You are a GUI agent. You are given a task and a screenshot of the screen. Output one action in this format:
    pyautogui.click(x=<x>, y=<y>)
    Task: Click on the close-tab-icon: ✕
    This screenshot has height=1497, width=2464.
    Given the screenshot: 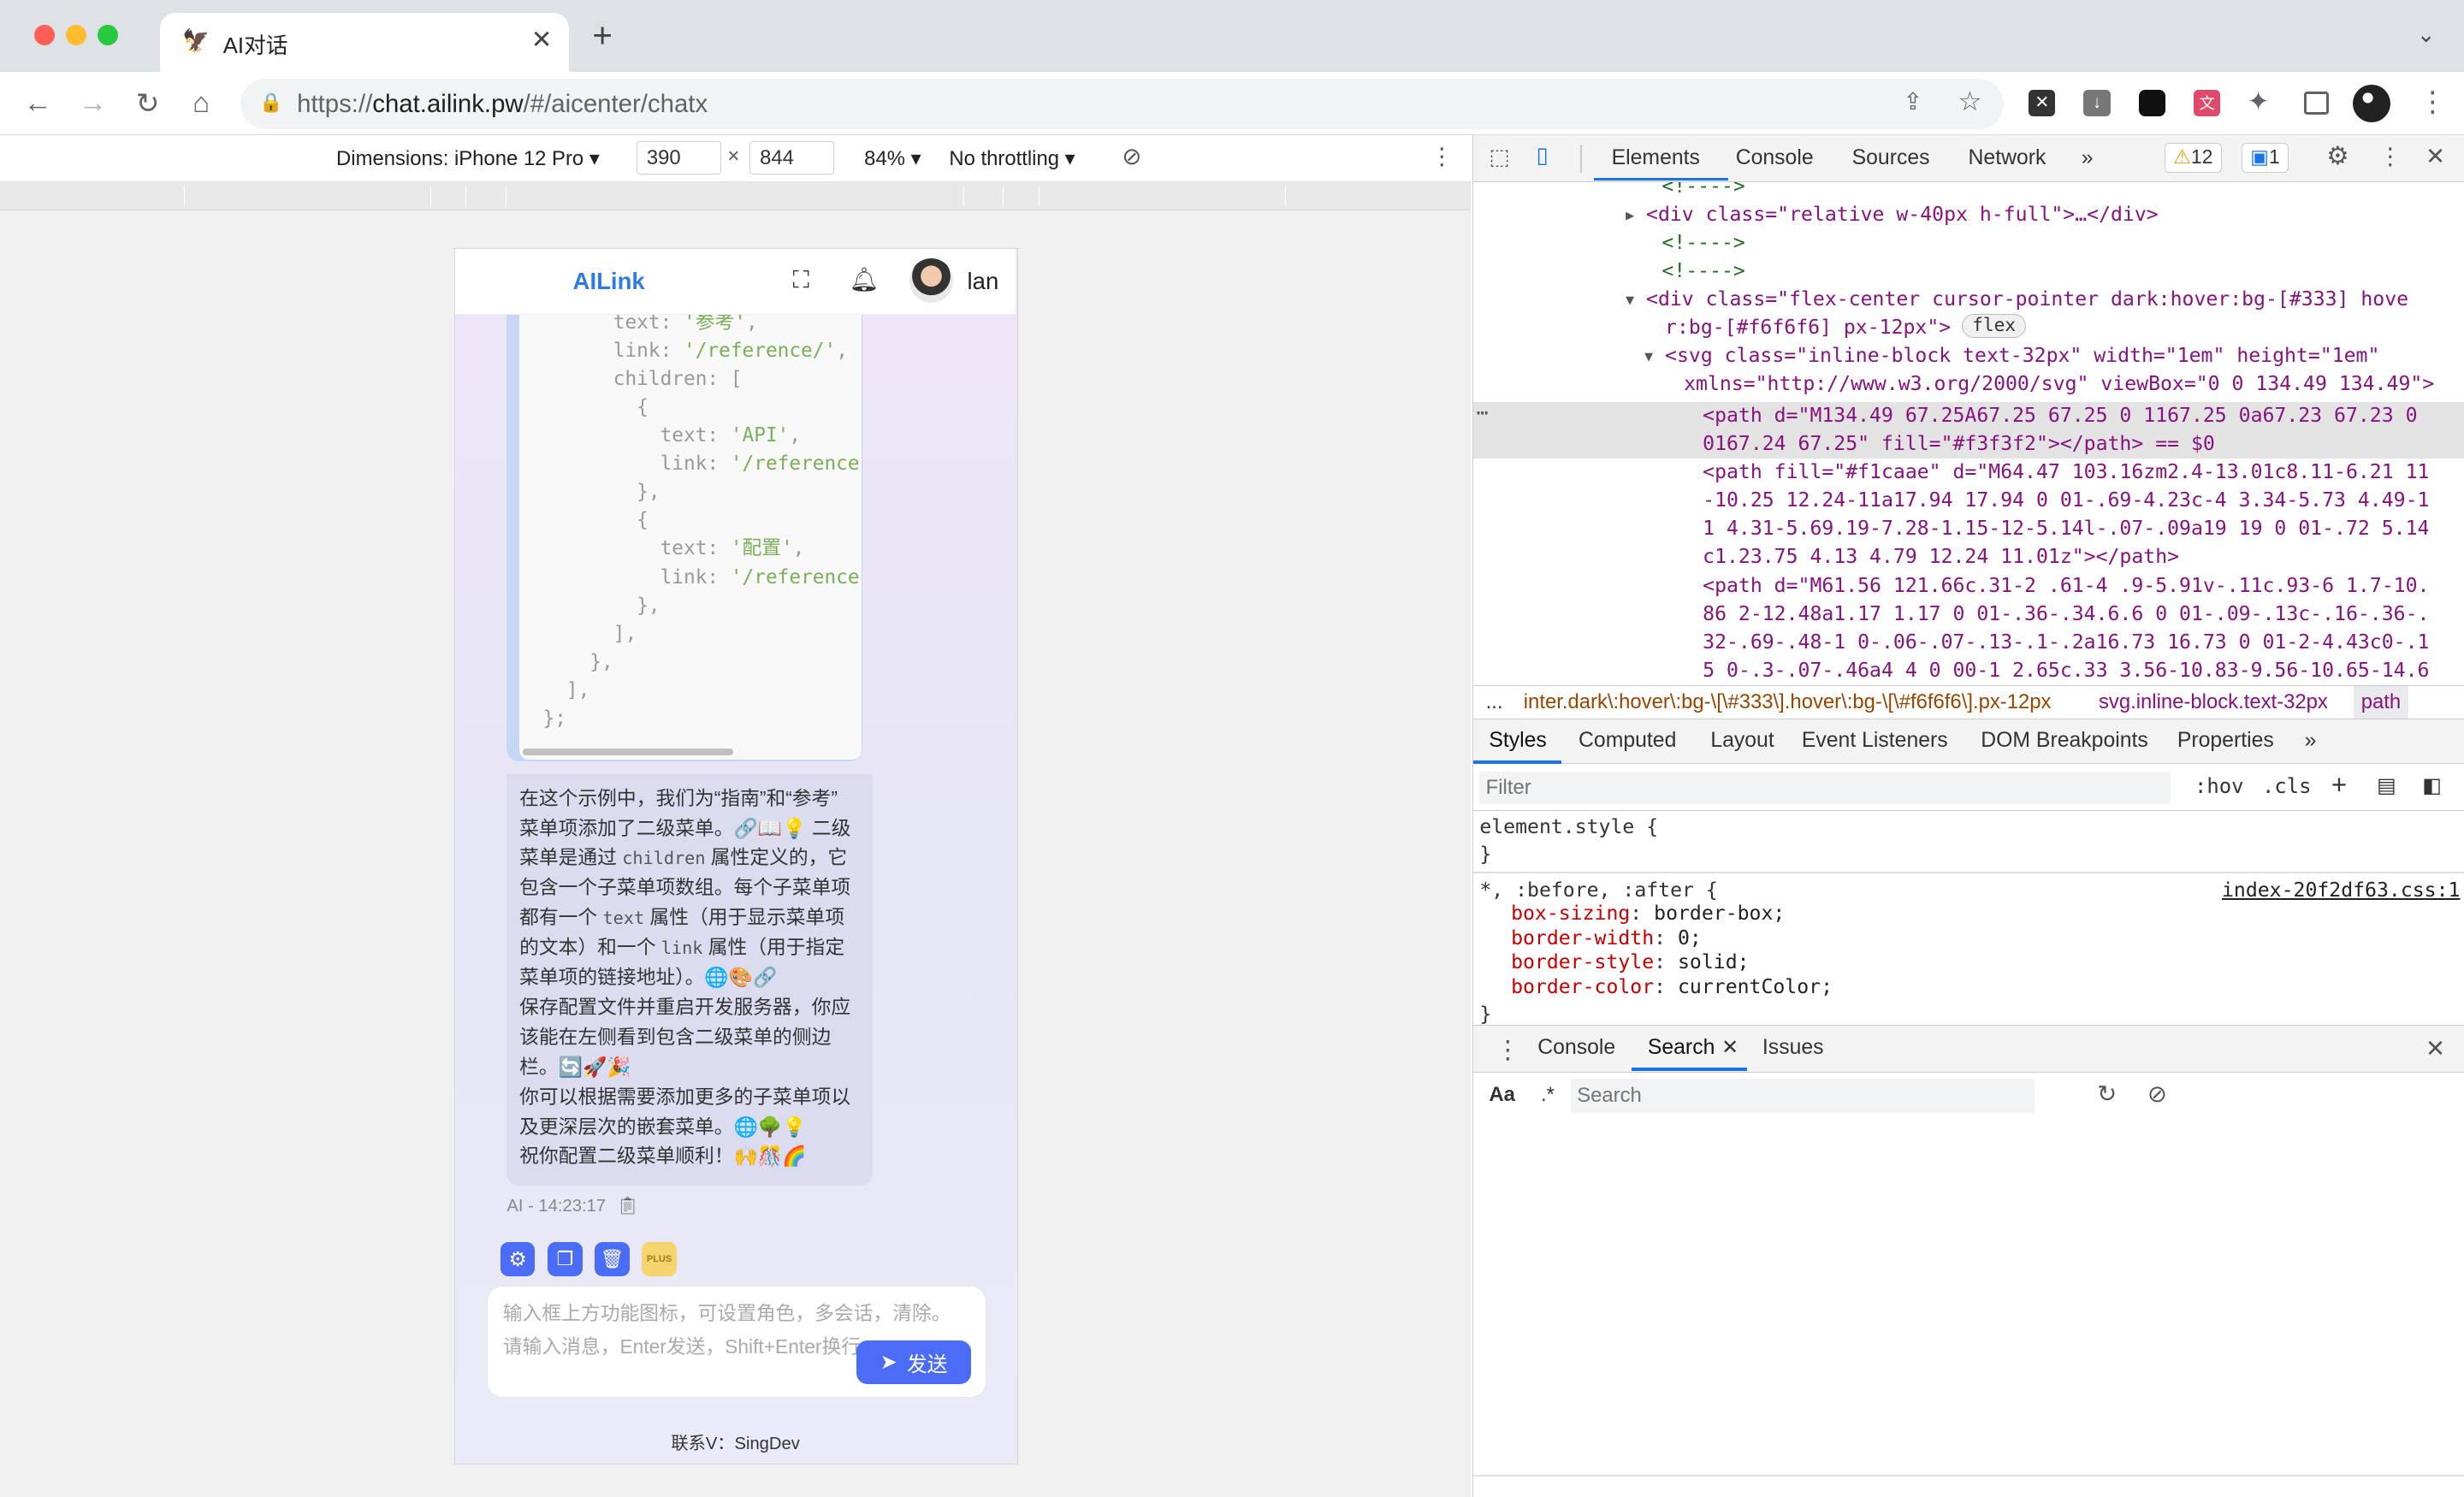 What is the action you would take?
    pyautogui.click(x=542, y=40)
    